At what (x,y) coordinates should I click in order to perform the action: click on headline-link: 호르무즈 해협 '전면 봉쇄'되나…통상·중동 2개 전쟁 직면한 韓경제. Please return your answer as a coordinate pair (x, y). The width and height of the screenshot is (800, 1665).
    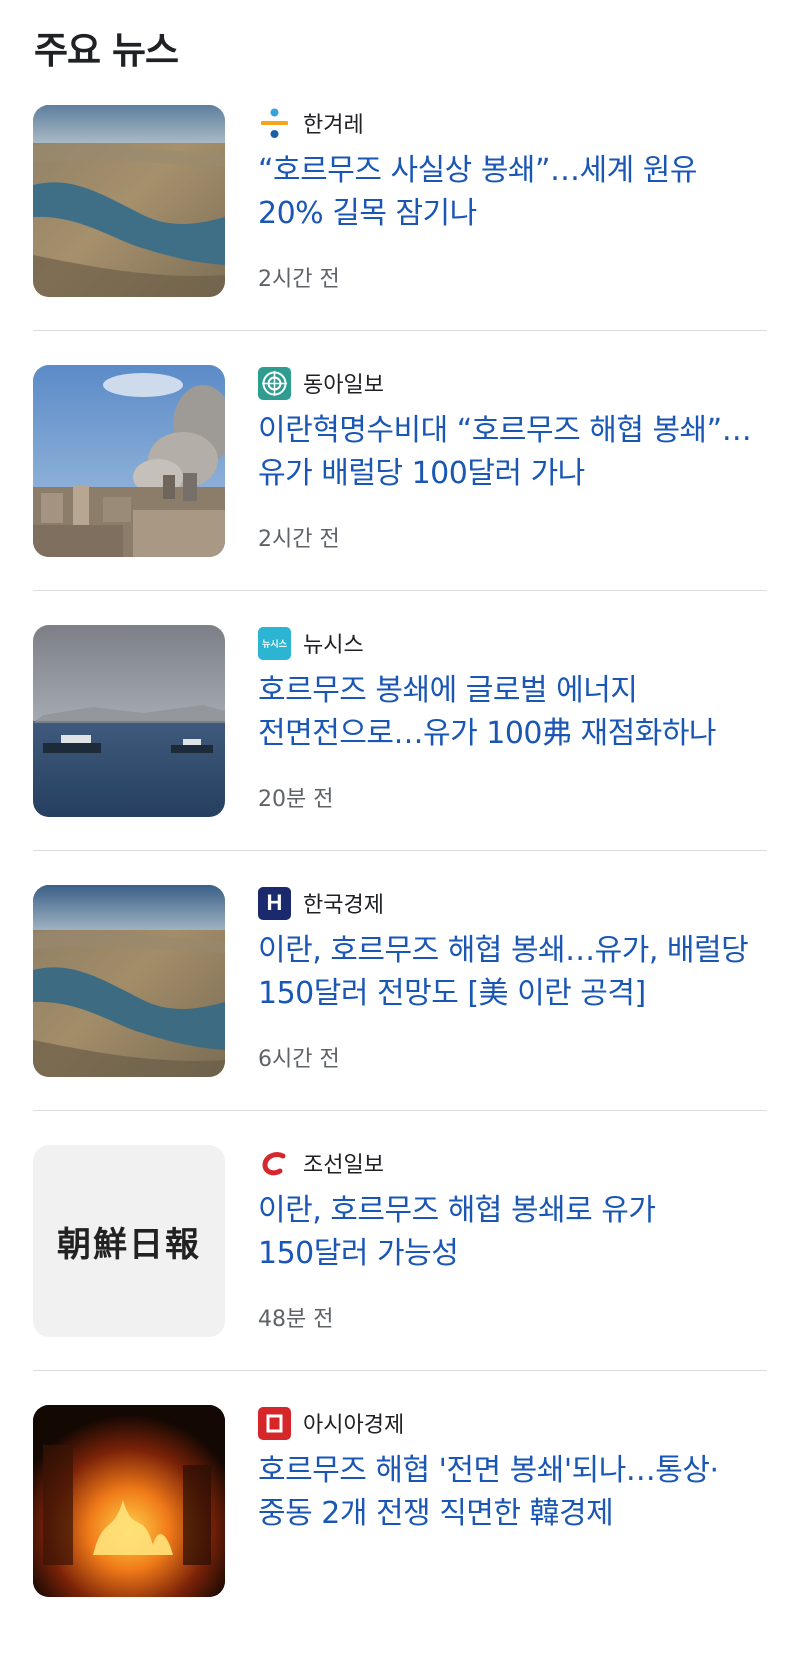
    Looking at the image, I should click on (514, 1492).